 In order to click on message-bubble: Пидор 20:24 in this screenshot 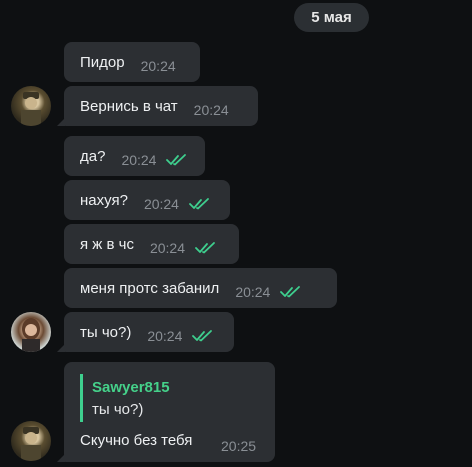, I will do `click(132, 62)`.